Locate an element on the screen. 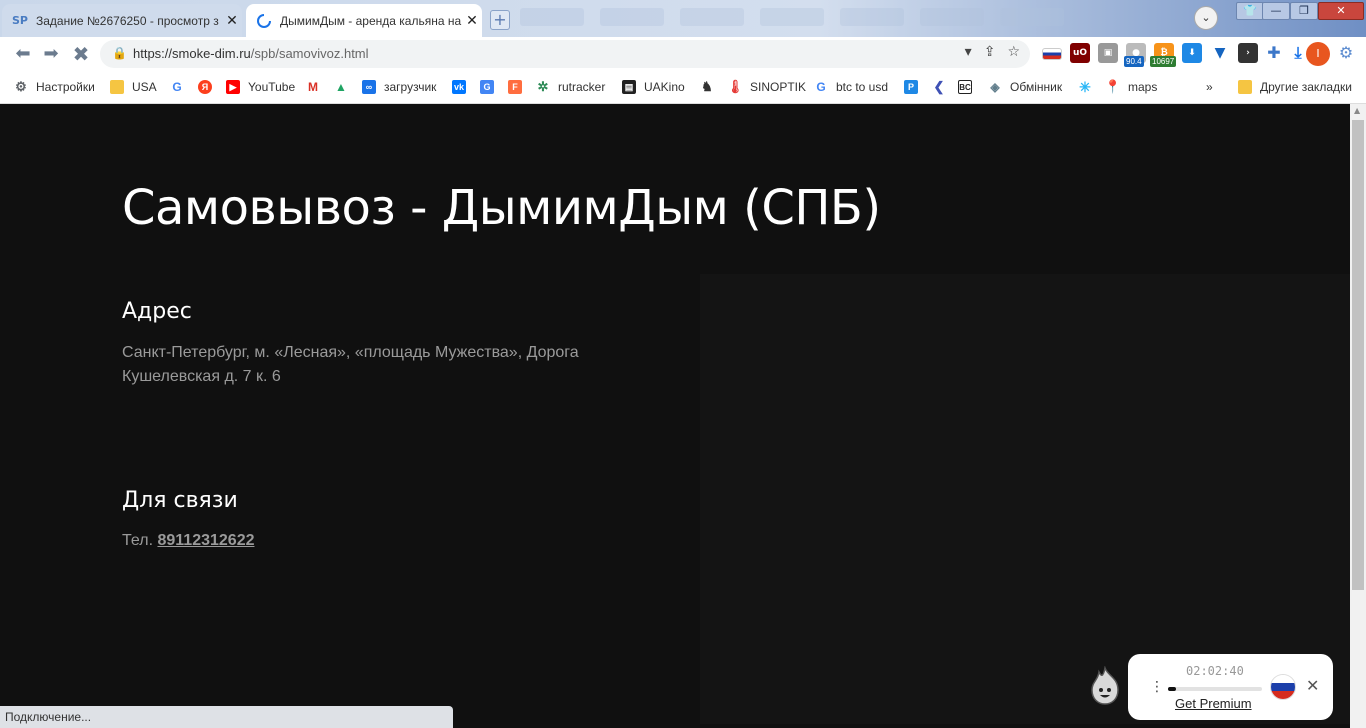 The width and height of the screenshot is (1366, 728). chess-icon: ♞ is located at coordinates (707, 86).